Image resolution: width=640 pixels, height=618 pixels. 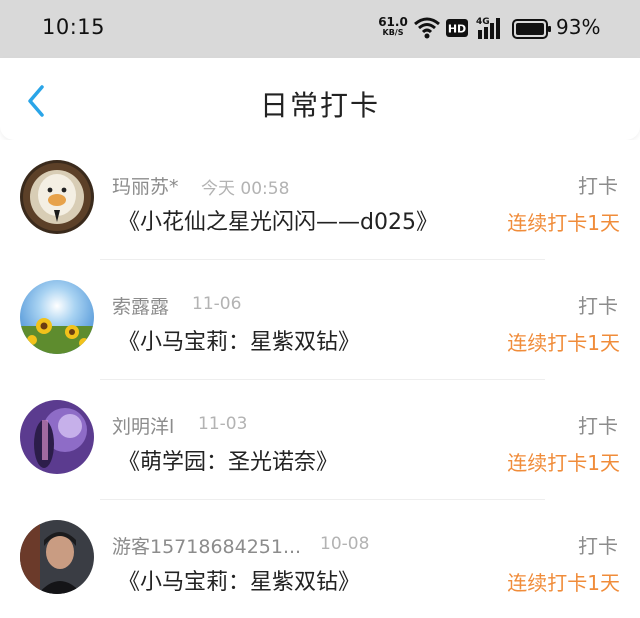 I want to click on book-title: 《小花仙之星光闪闪——d025》, so click(x=278, y=222).